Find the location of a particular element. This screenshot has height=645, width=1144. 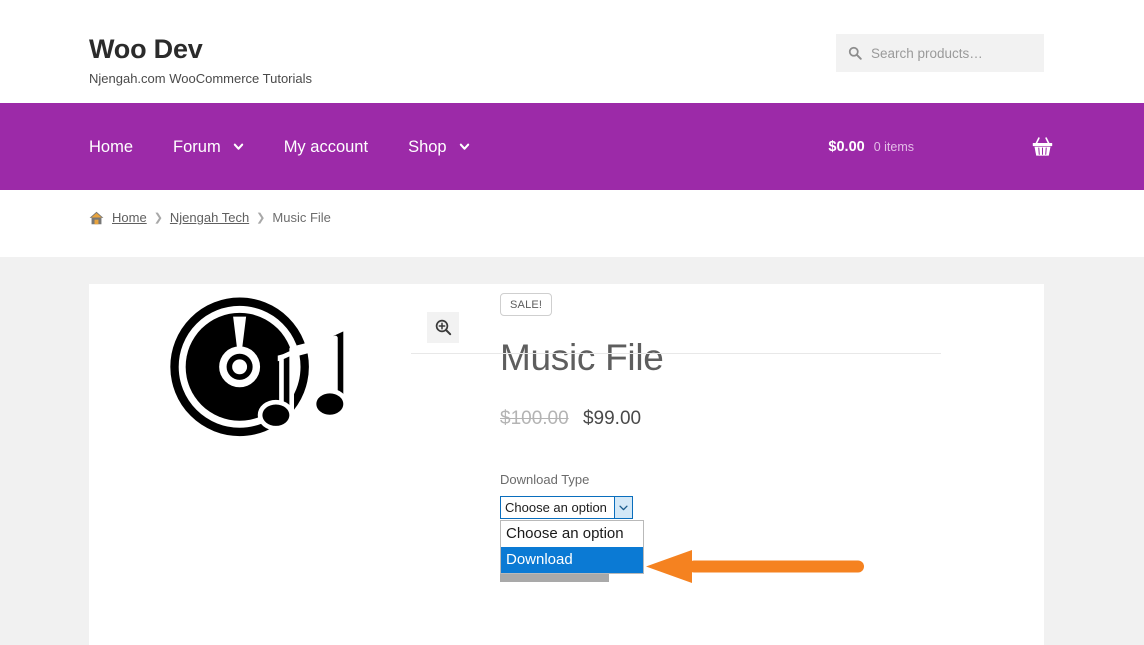

shopping-basket-icon is located at coordinates (1042, 146).